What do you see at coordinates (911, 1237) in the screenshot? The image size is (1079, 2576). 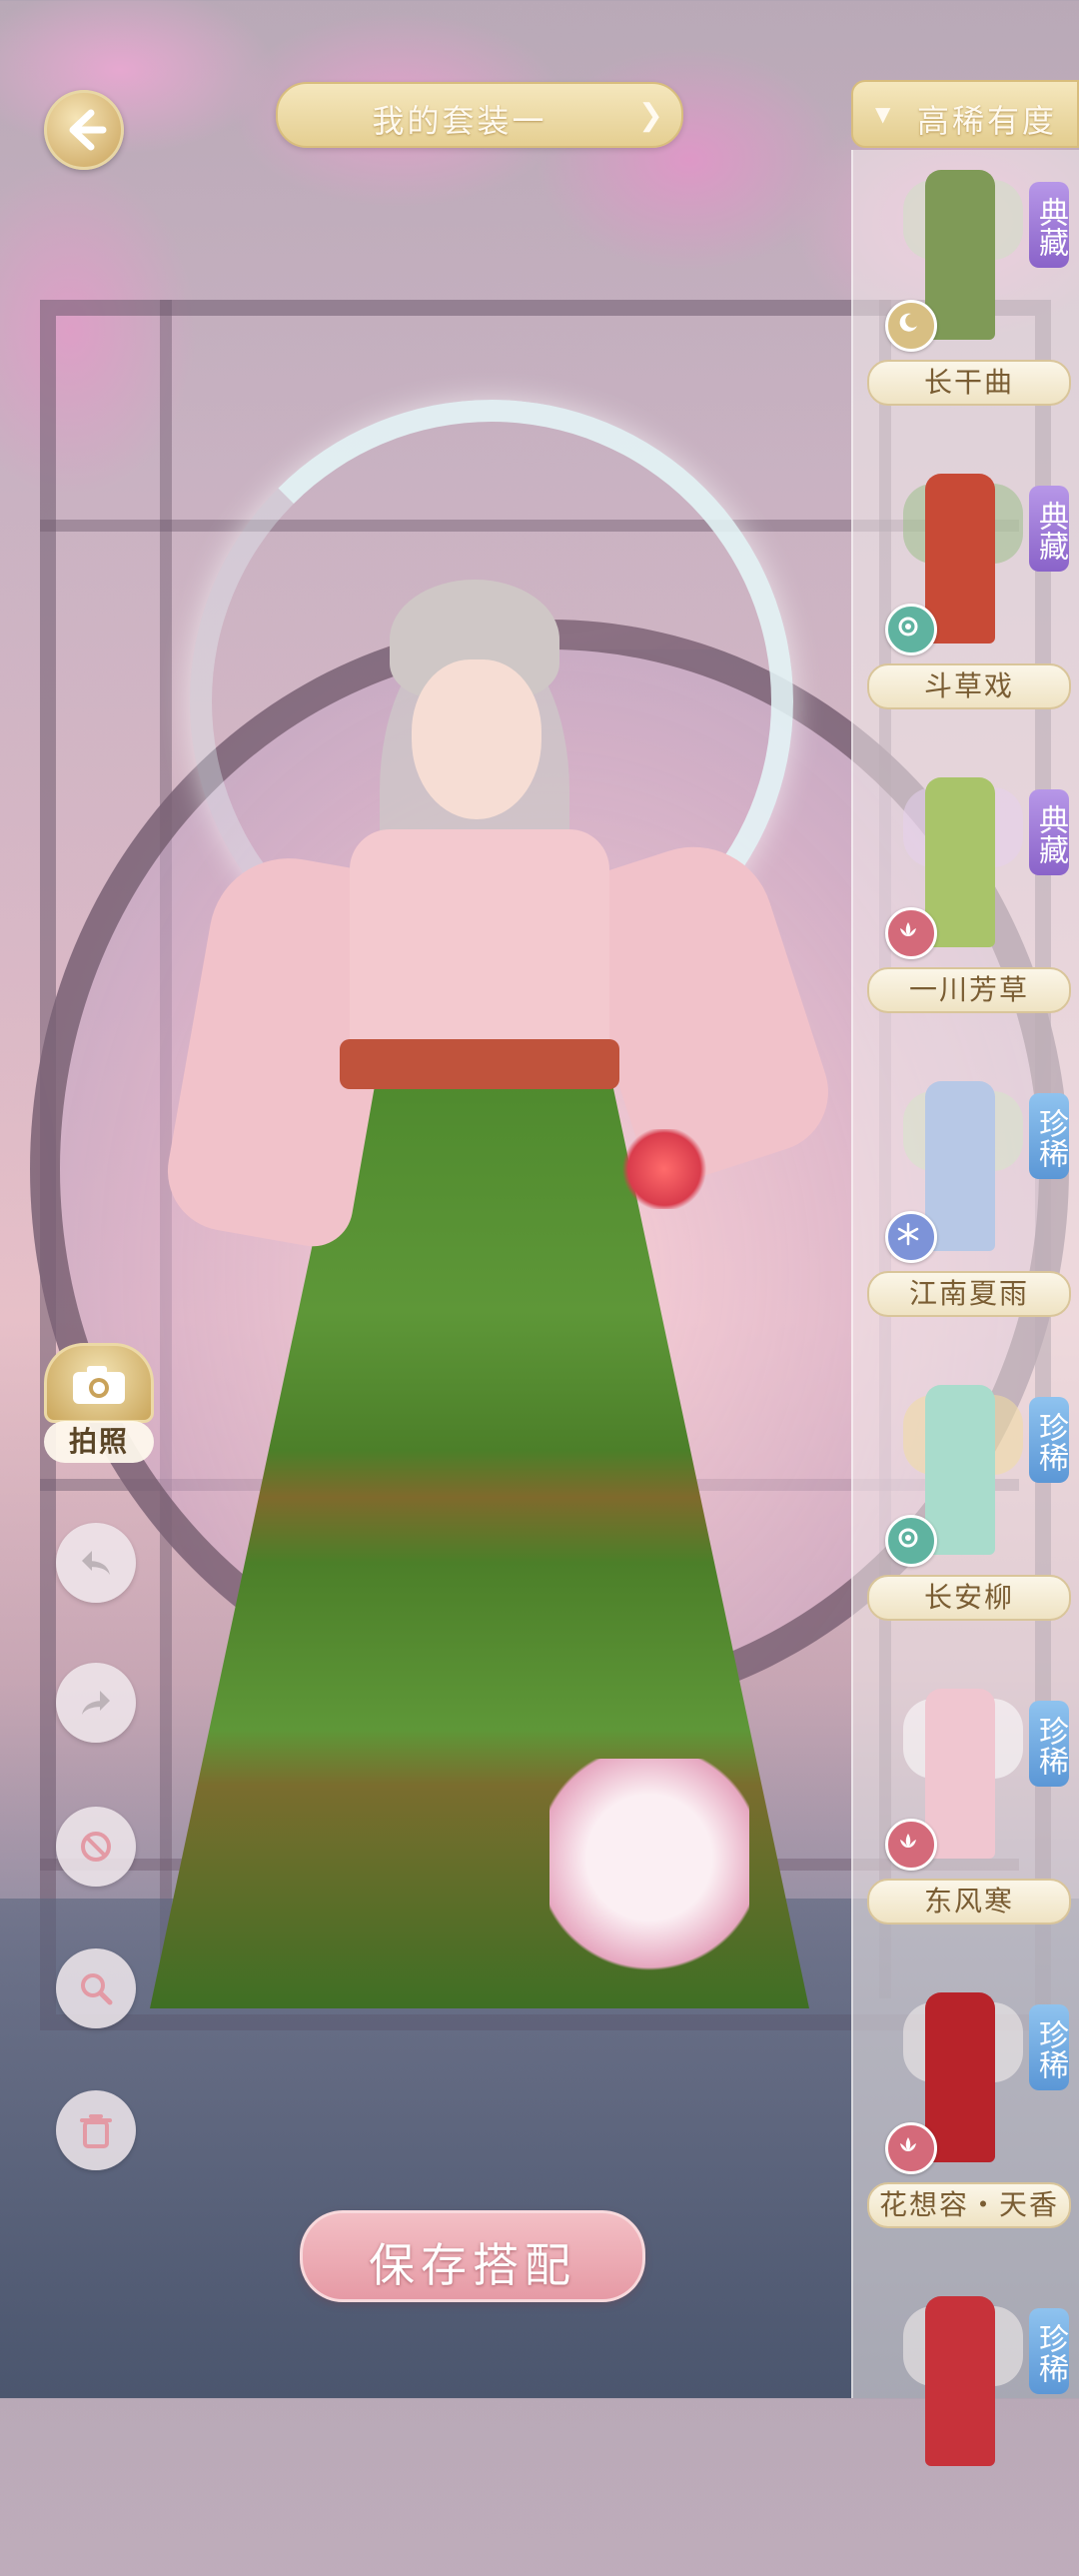 I see `snowflake-icon` at bounding box center [911, 1237].